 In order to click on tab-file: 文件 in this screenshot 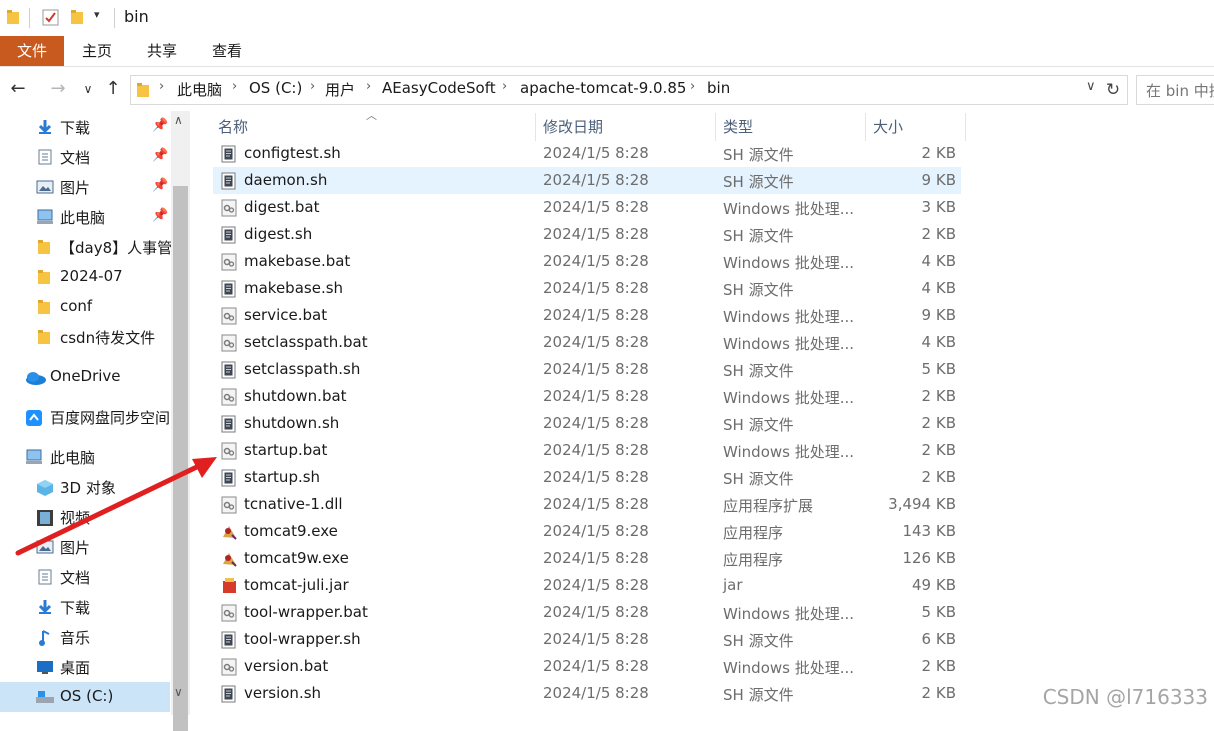, I will do `click(32, 51)`.